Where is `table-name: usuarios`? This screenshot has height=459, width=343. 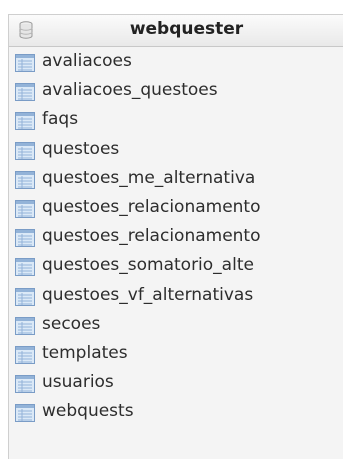 table-name: usuarios is located at coordinates (78, 382).